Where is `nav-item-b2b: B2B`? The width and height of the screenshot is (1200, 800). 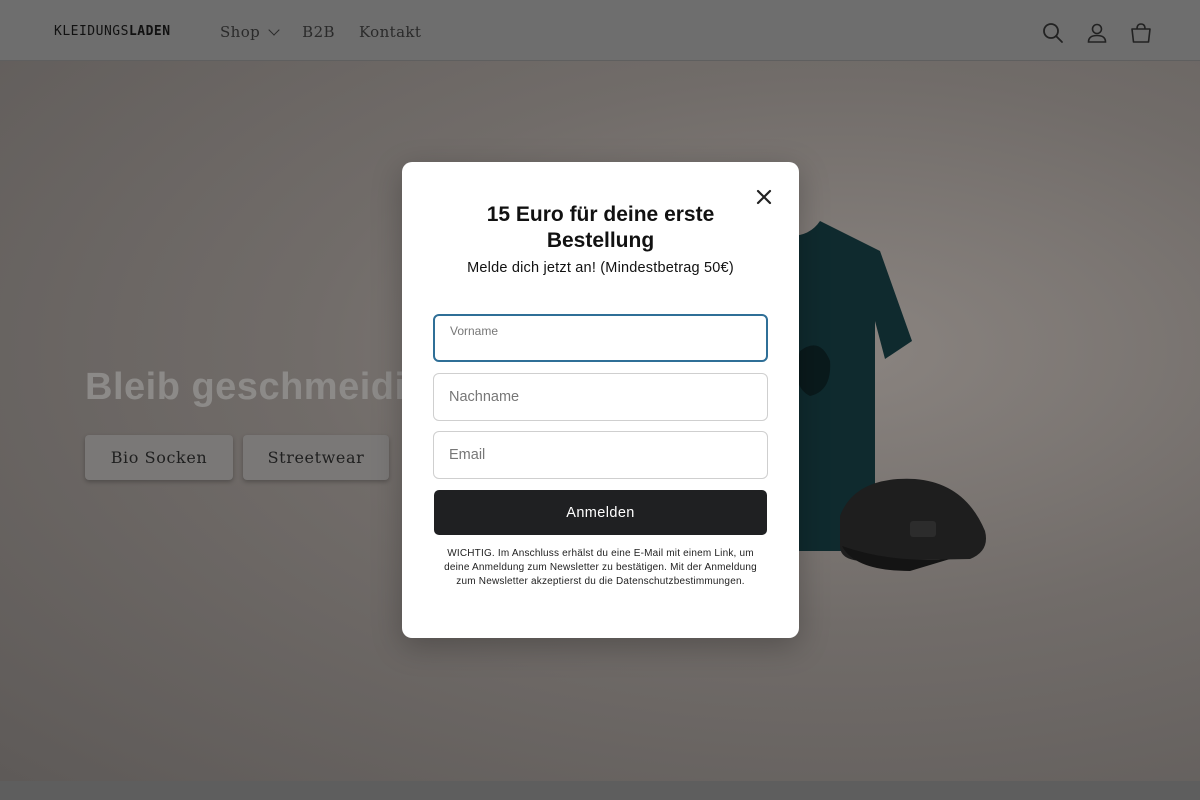
nav-item-b2b: B2B is located at coordinates (318, 32).